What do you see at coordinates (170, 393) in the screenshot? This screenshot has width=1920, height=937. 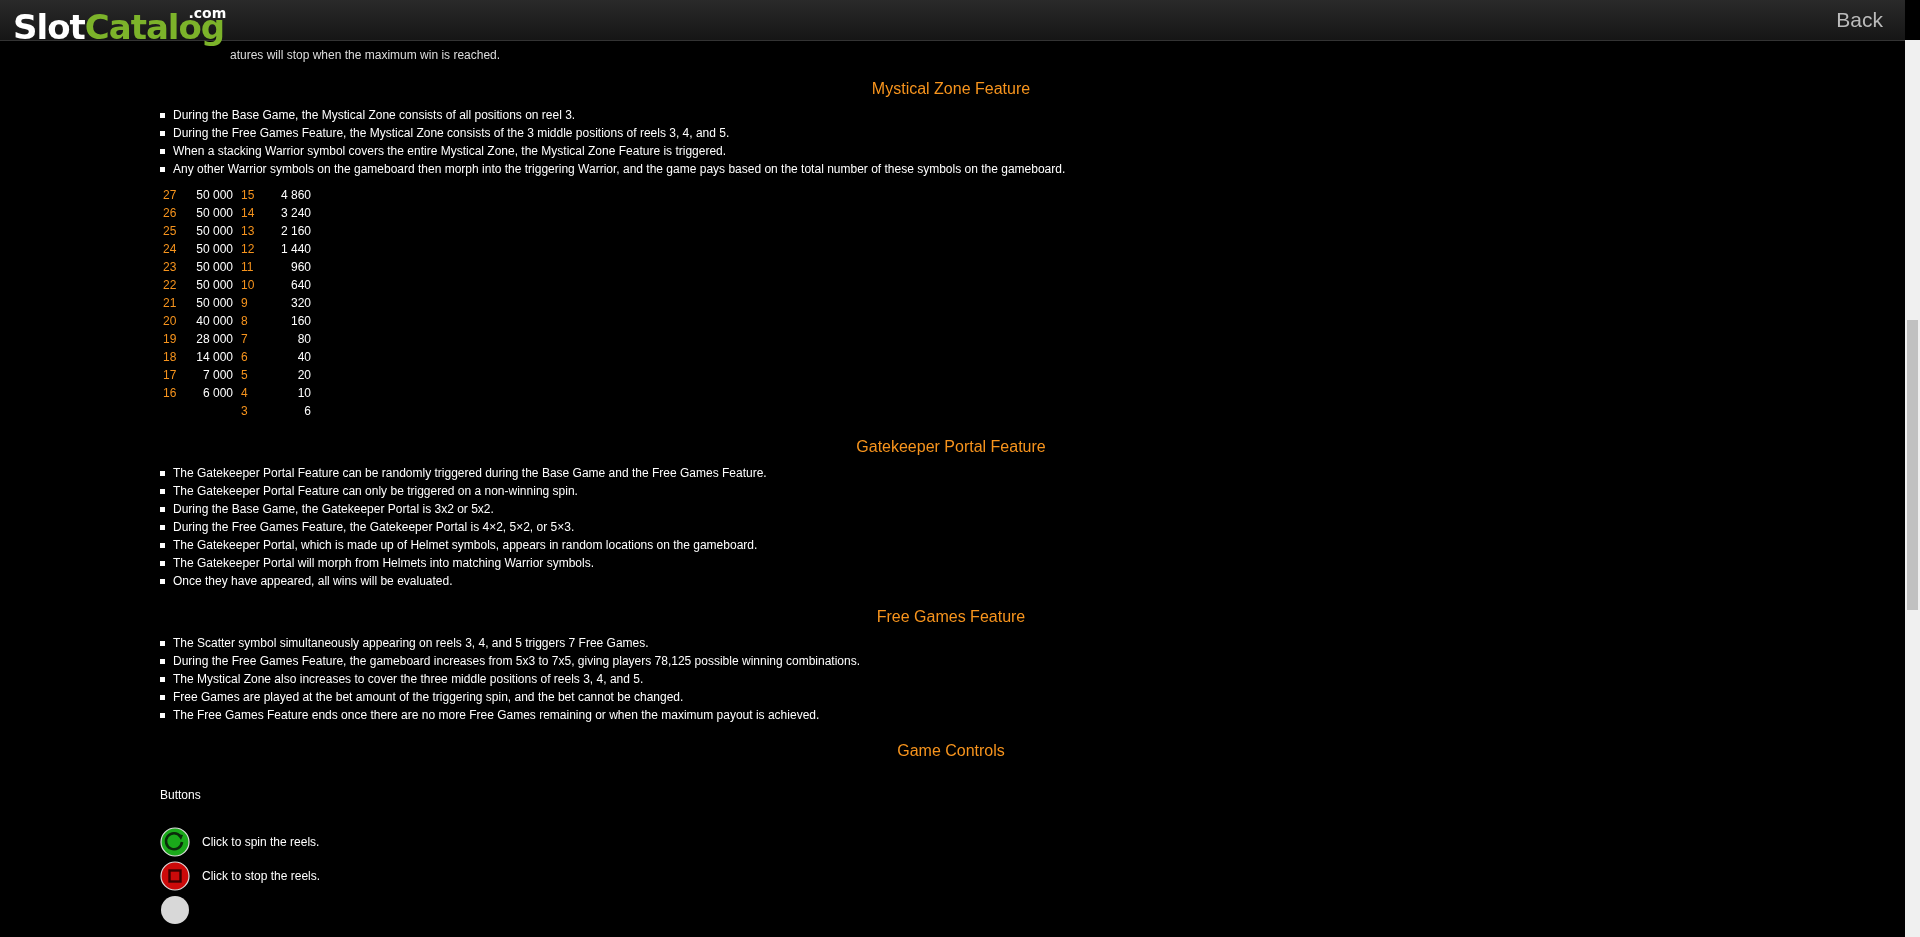 I see `symbol-count: 16` at bounding box center [170, 393].